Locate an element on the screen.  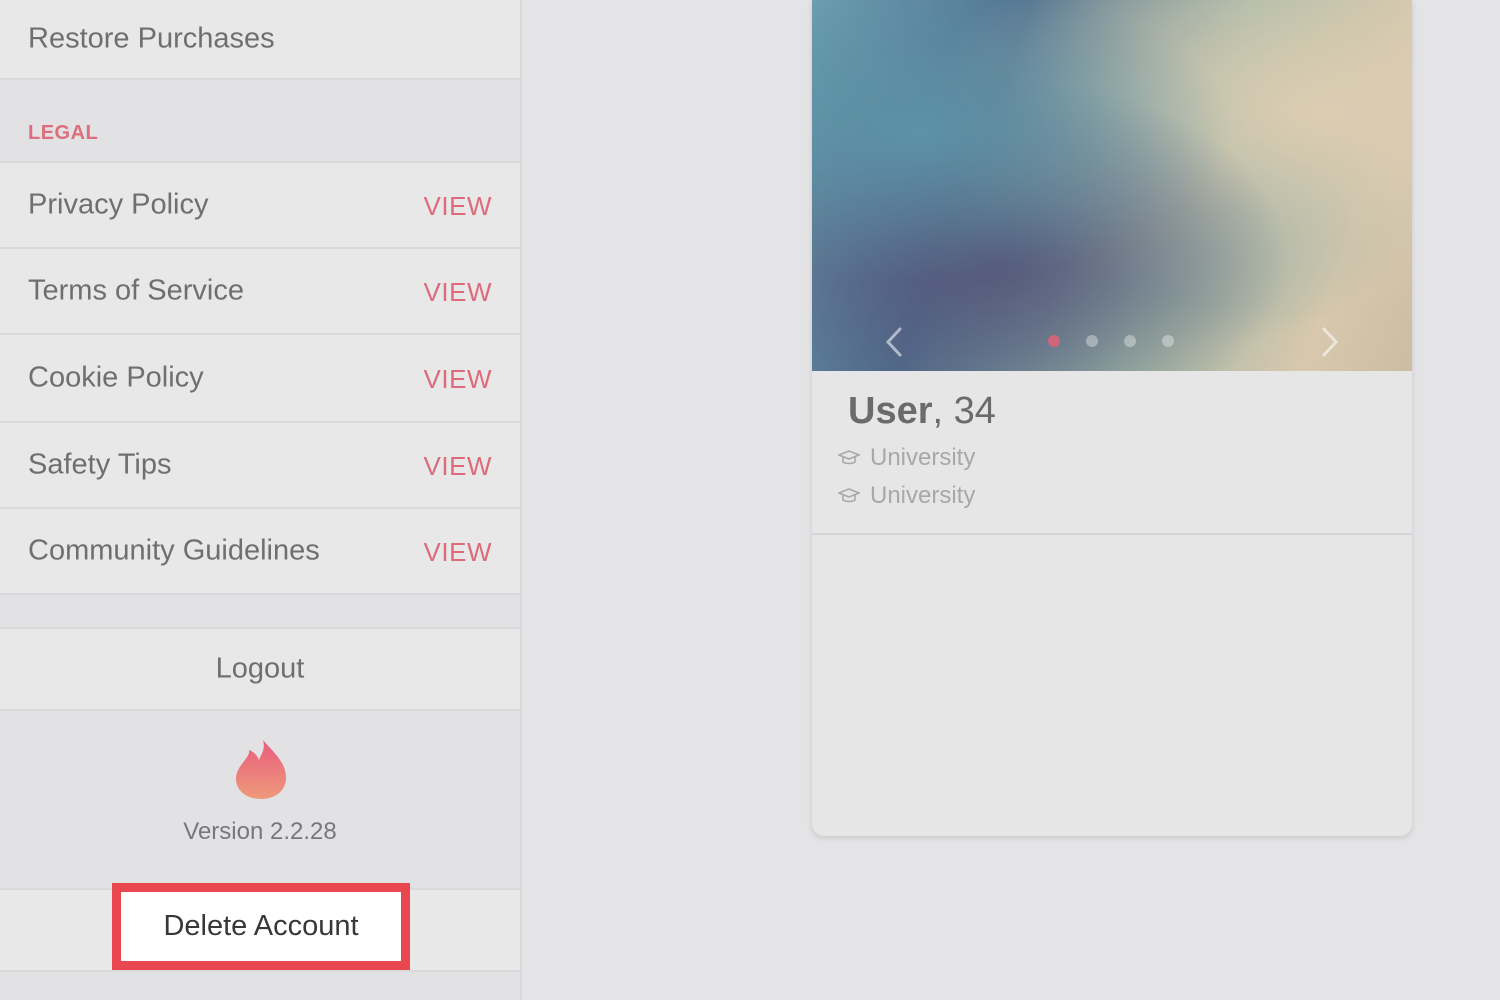
chevron-right-icon is located at coordinates (1330, 342).